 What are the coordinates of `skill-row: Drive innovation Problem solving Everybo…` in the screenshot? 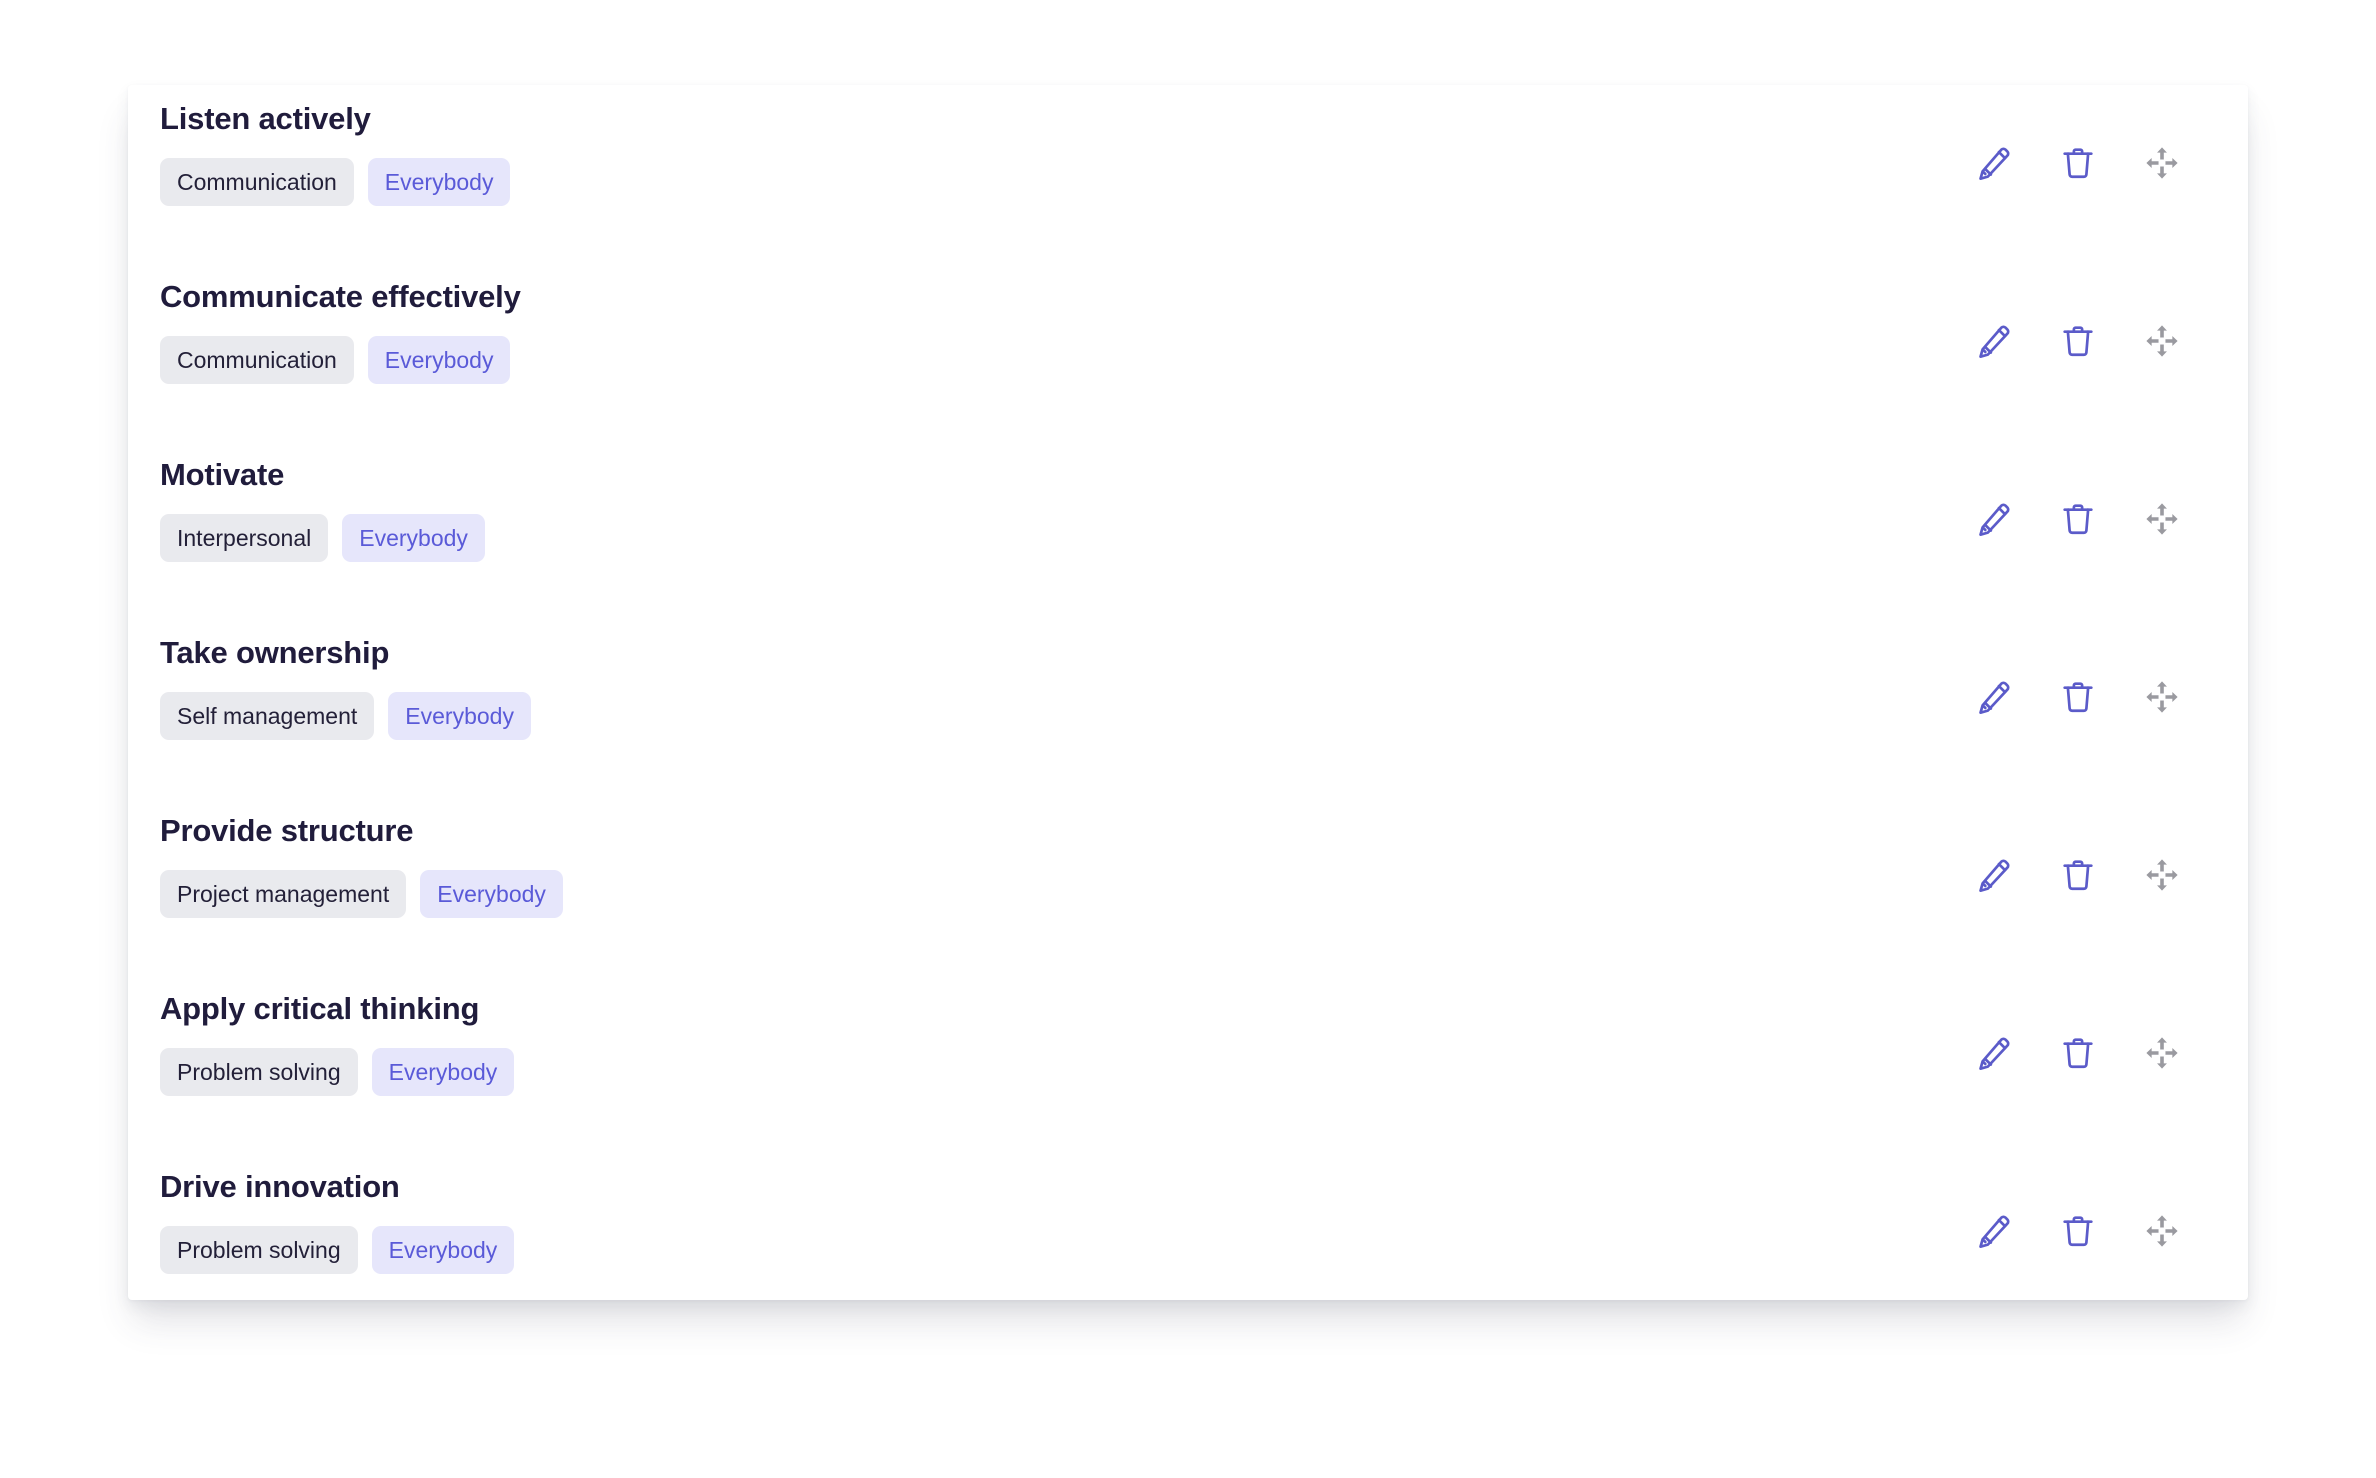 It's located at (1188, 1226).